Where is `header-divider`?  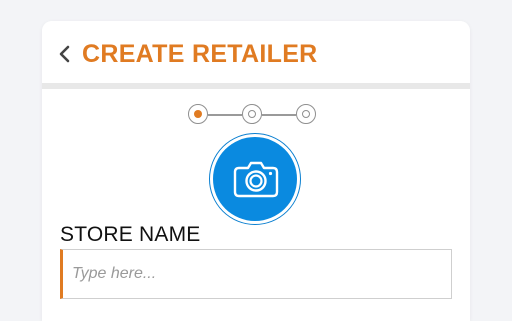 header-divider is located at coordinates (256, 86).